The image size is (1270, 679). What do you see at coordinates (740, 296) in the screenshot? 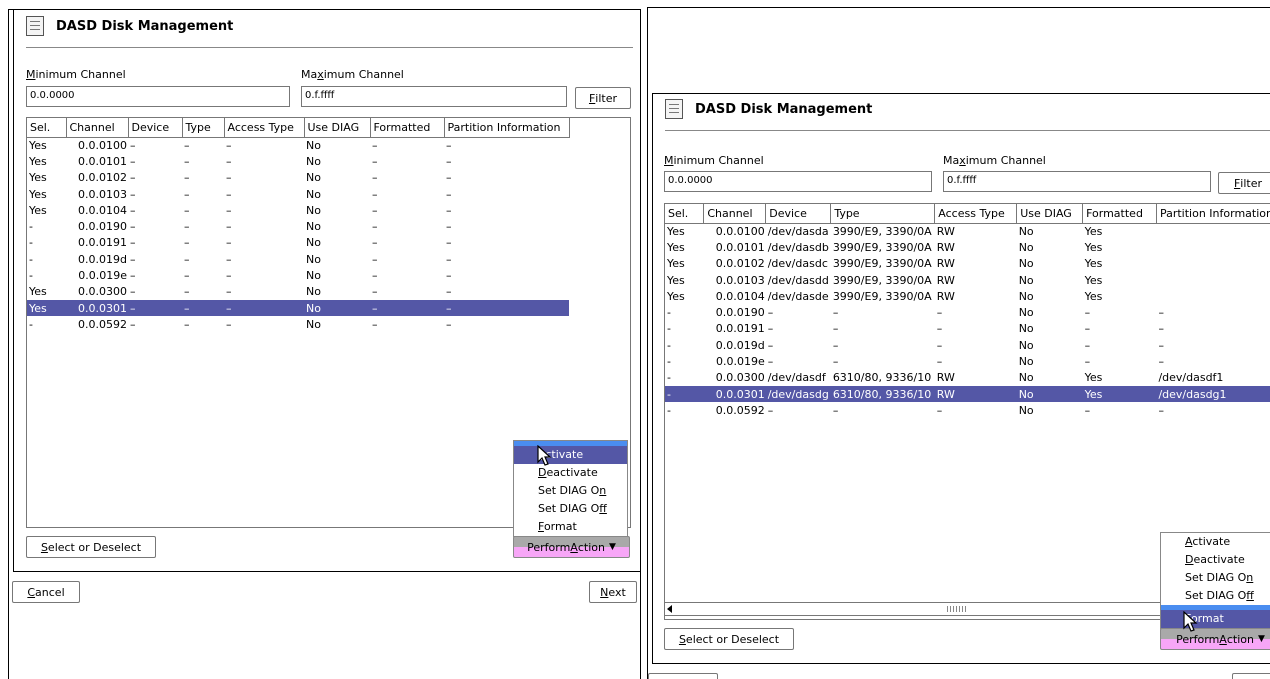
I see `cell-channel: 0.0.0104` at bounding box center [740, 296].